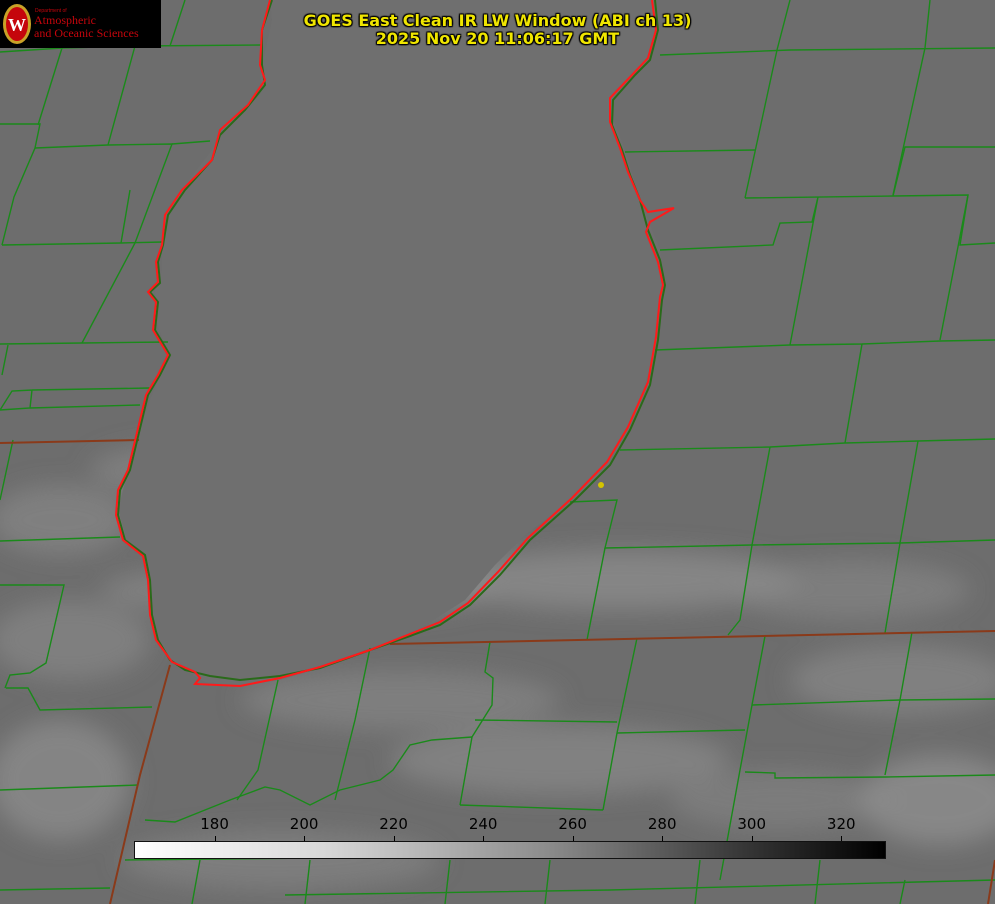 The height and width of the screenshot is (904, 995). What do you see at coordinates (510, 850) in the screenshot?
I see `temperature-colorbar` at bounding box center [510, 850].